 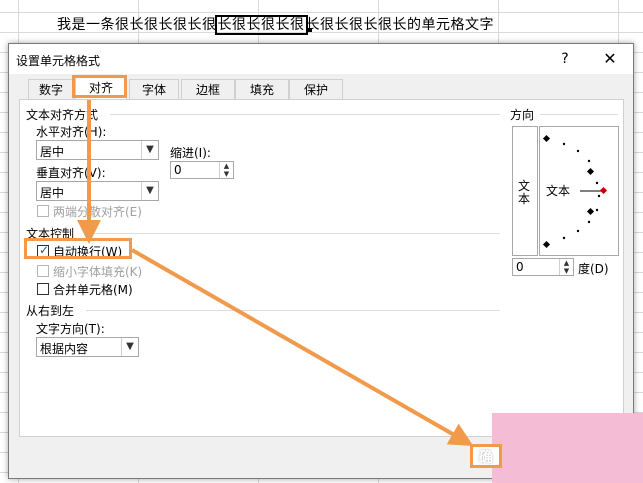 I want to click on orientation-dial: 文本, so click(x=579, y=191).